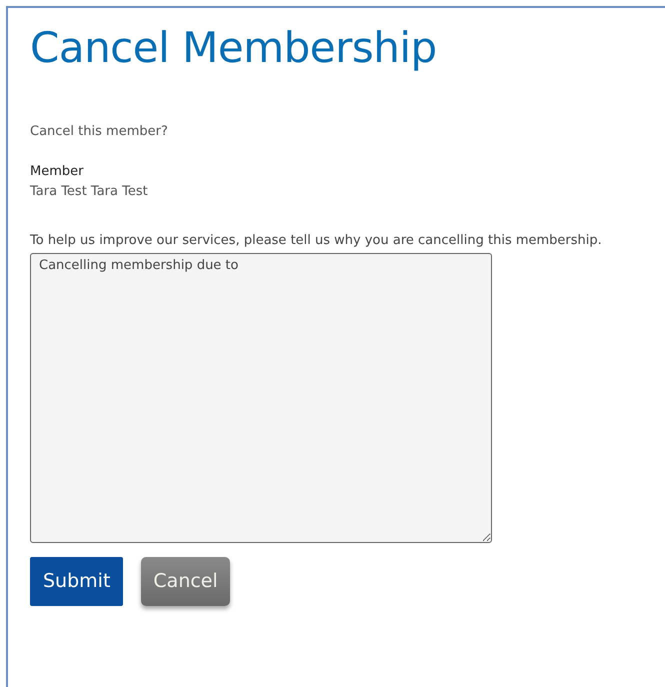  I want to click on member-name: Tara Test Tara Test, so click(89, 192).